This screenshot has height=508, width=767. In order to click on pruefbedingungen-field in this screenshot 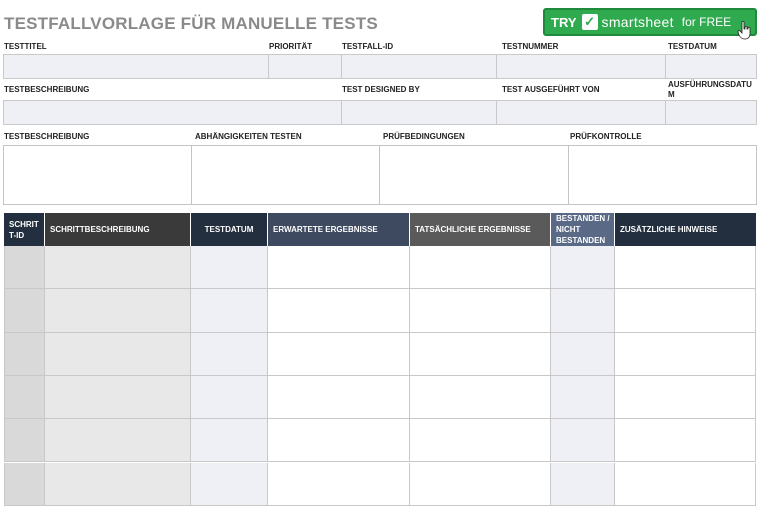, I will do `click(474, 175)`.